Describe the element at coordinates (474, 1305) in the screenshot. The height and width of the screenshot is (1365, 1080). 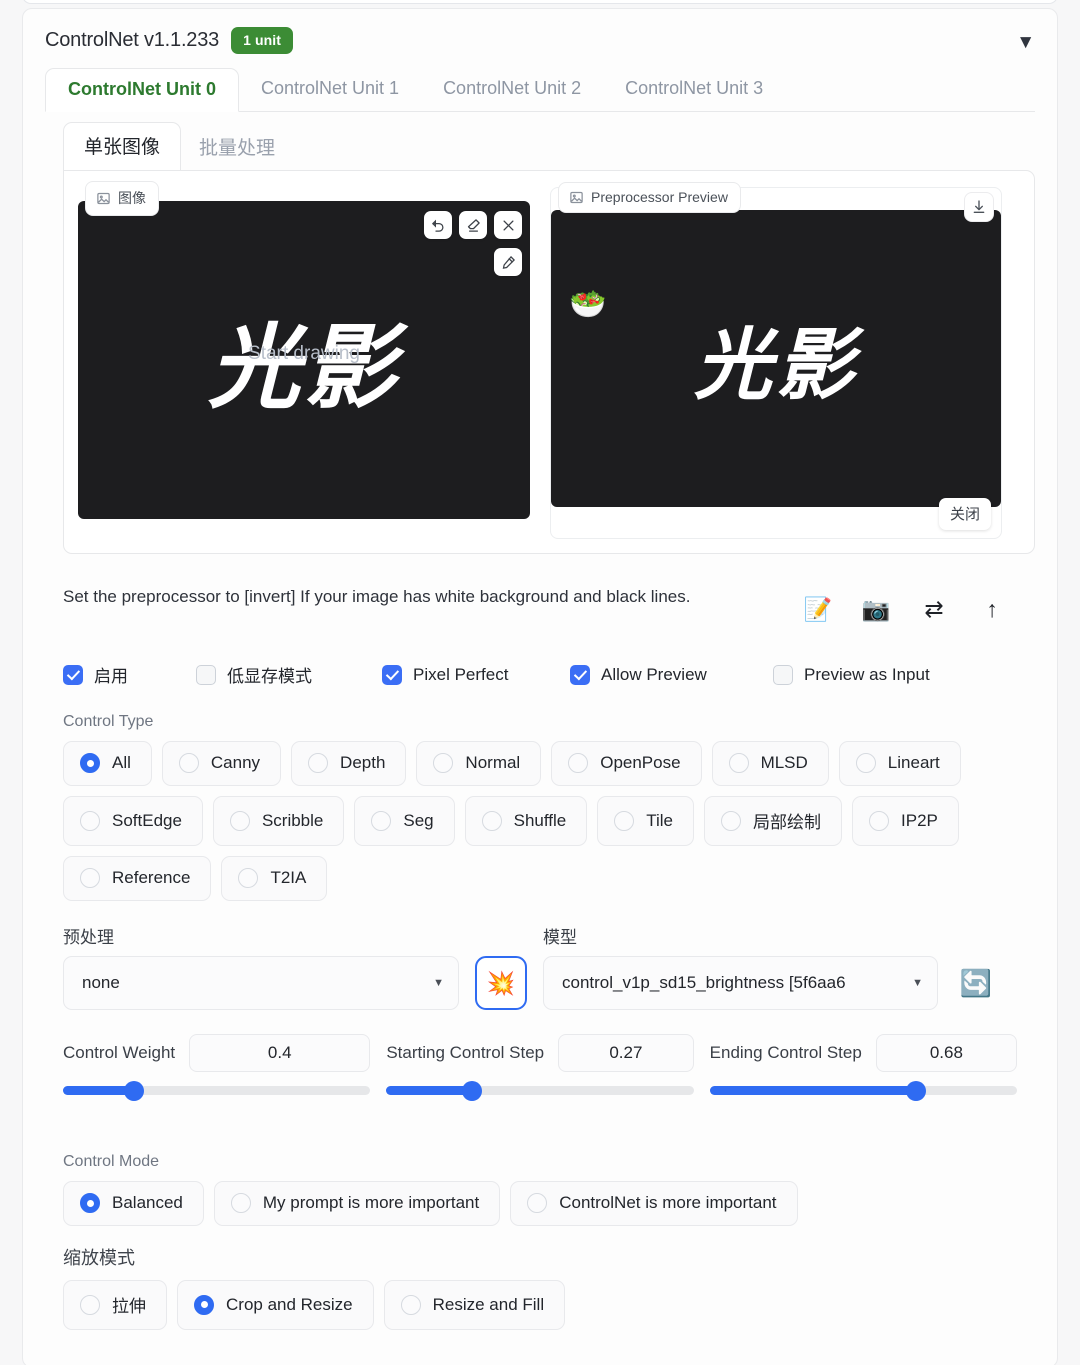
I see `resize-mode-resize-and-fill: Resize and Fill` at that location.